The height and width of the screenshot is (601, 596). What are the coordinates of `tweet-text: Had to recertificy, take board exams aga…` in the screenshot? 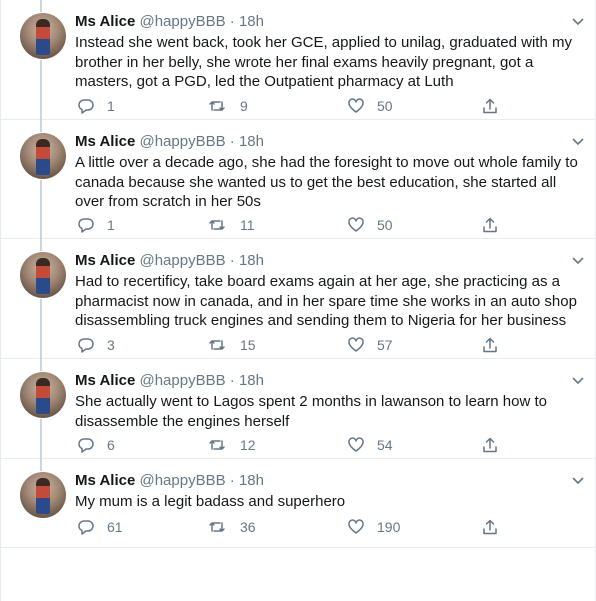 It's located at (326, 301).